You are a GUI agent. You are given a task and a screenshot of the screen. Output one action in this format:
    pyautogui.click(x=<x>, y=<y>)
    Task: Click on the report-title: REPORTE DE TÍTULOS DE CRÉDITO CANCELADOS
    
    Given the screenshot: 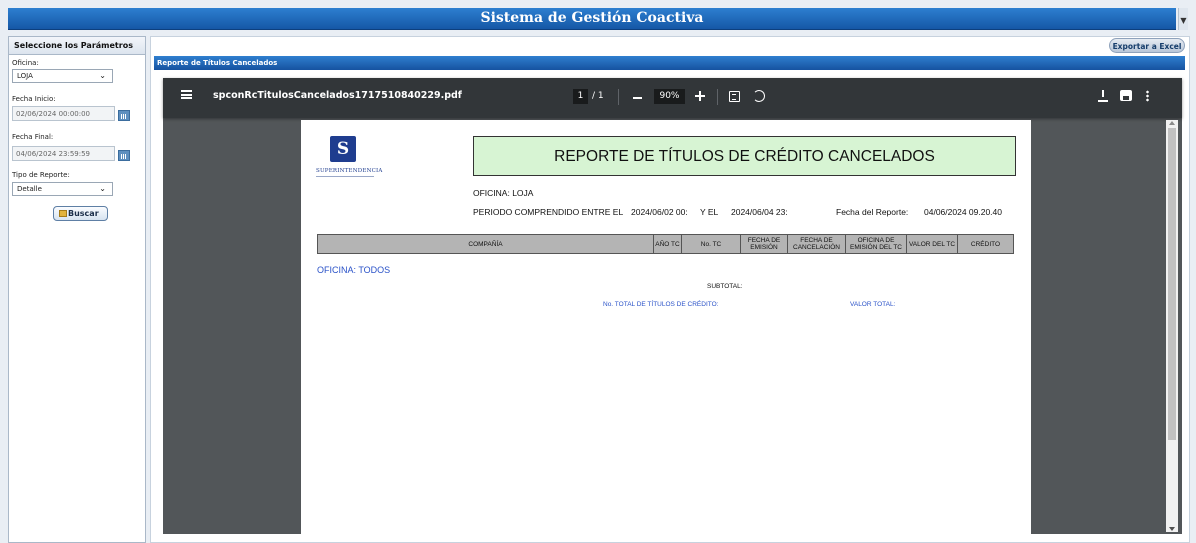 What is the action you would take?
    pyautogui.click(x=744, y=156)
    